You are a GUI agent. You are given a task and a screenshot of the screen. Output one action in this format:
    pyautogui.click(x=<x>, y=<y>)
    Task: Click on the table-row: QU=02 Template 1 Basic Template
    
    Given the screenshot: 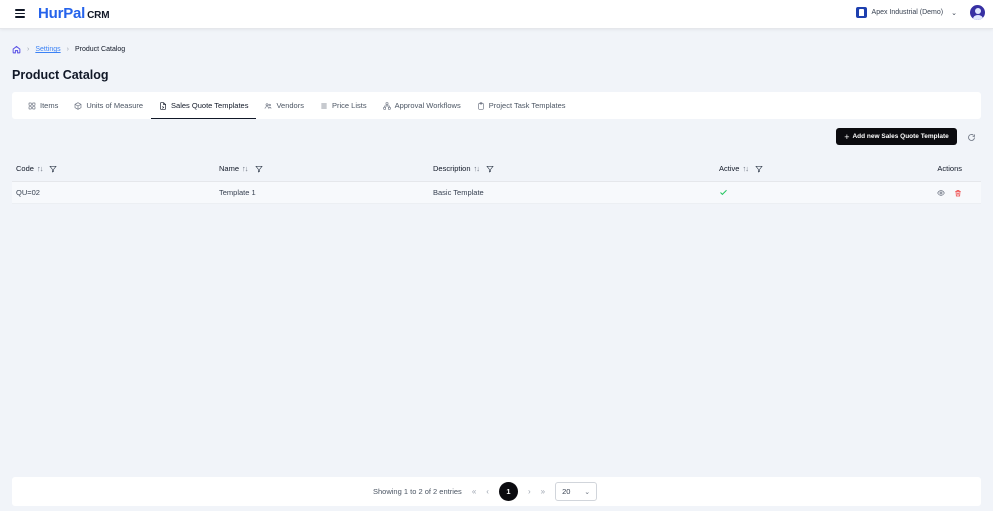 What is the action you would take?
    pyautogui.click(x=496, y=193)
    